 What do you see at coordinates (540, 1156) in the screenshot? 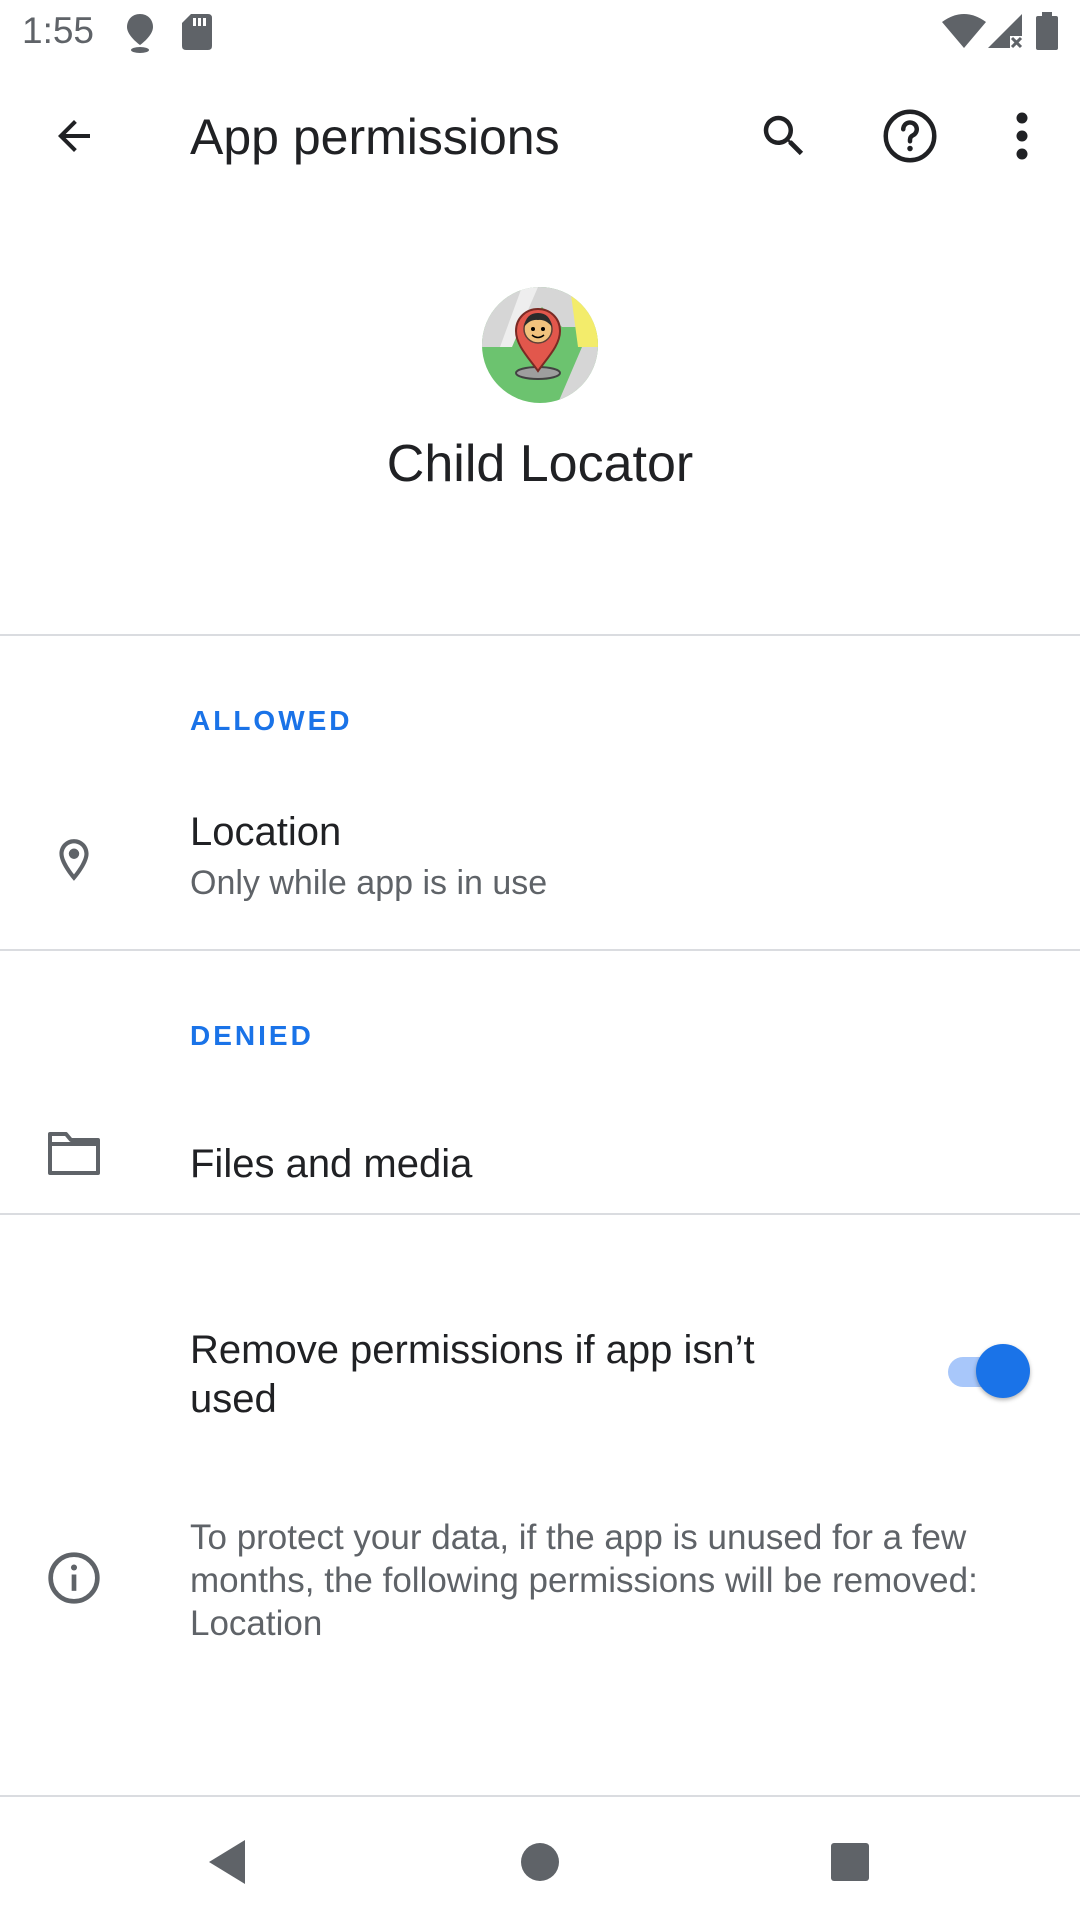
I see `permission-row-files-and-media: Files and media` at bounding box center [540, 1156].